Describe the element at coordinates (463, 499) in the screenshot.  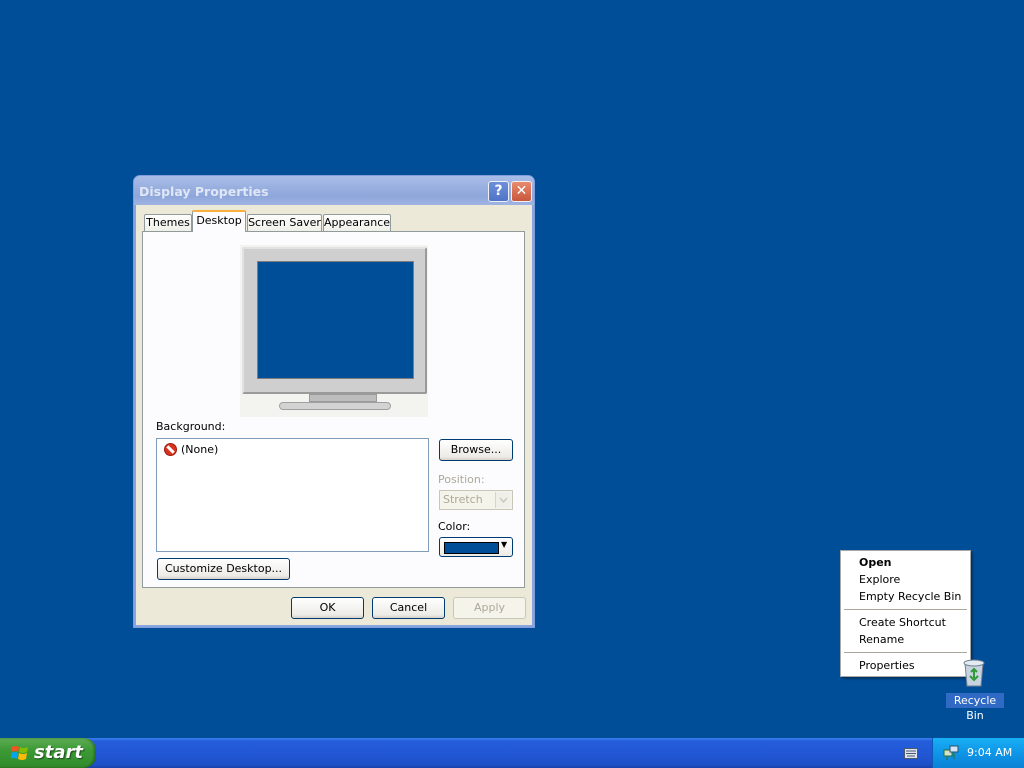
I see `position-value: Stretch` at that location.